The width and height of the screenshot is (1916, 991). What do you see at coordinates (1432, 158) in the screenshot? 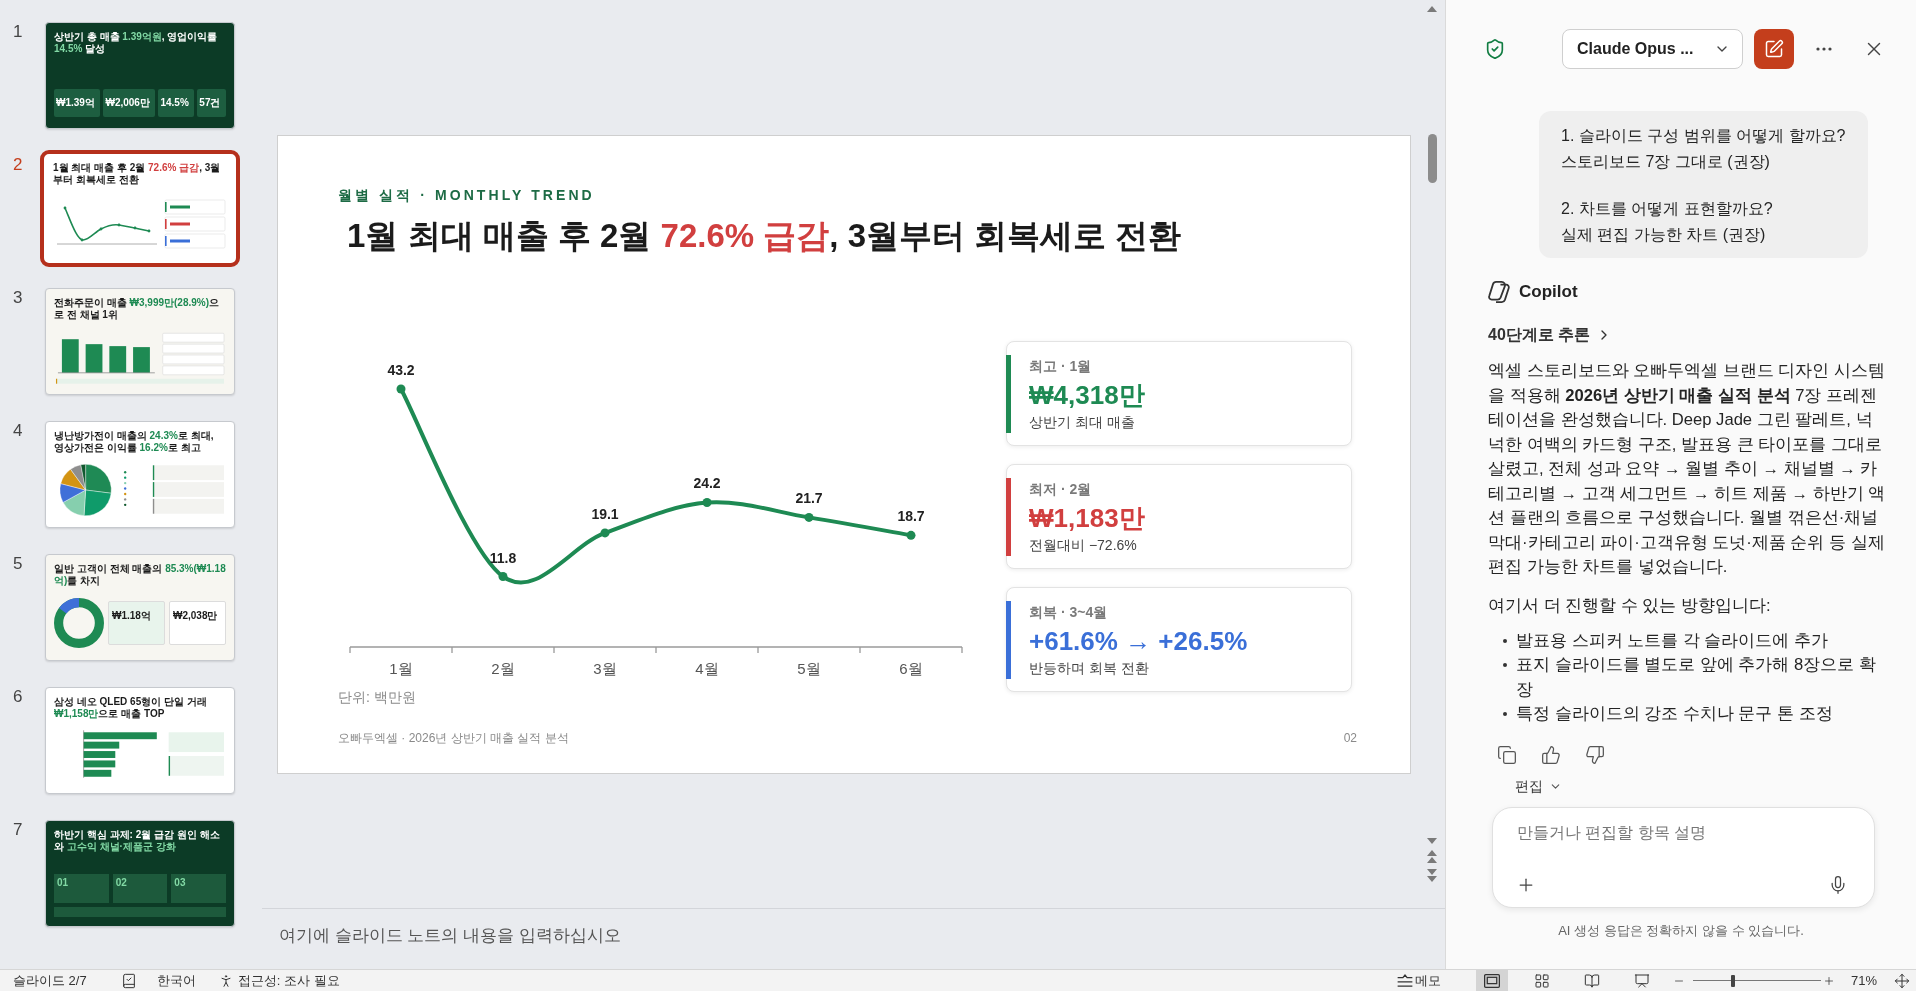
I see `scrollbar-thumb` at bounding box center [1432, 158].